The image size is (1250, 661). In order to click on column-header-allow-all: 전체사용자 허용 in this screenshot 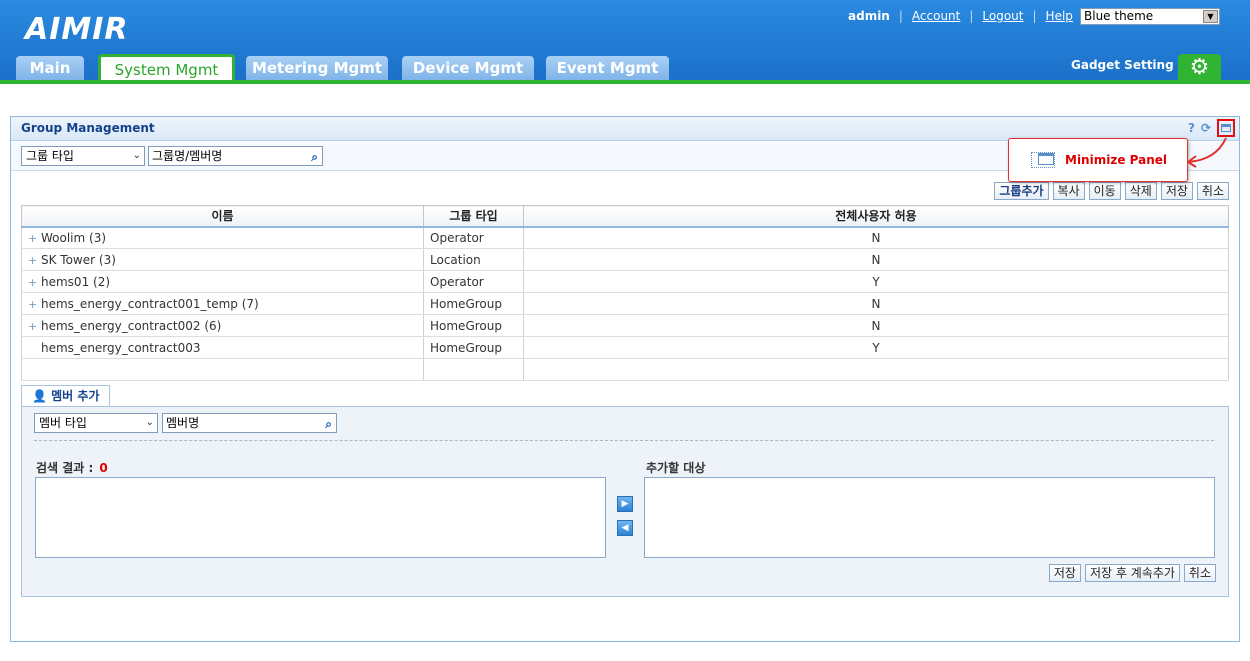, I will do `click(876, 216)`.